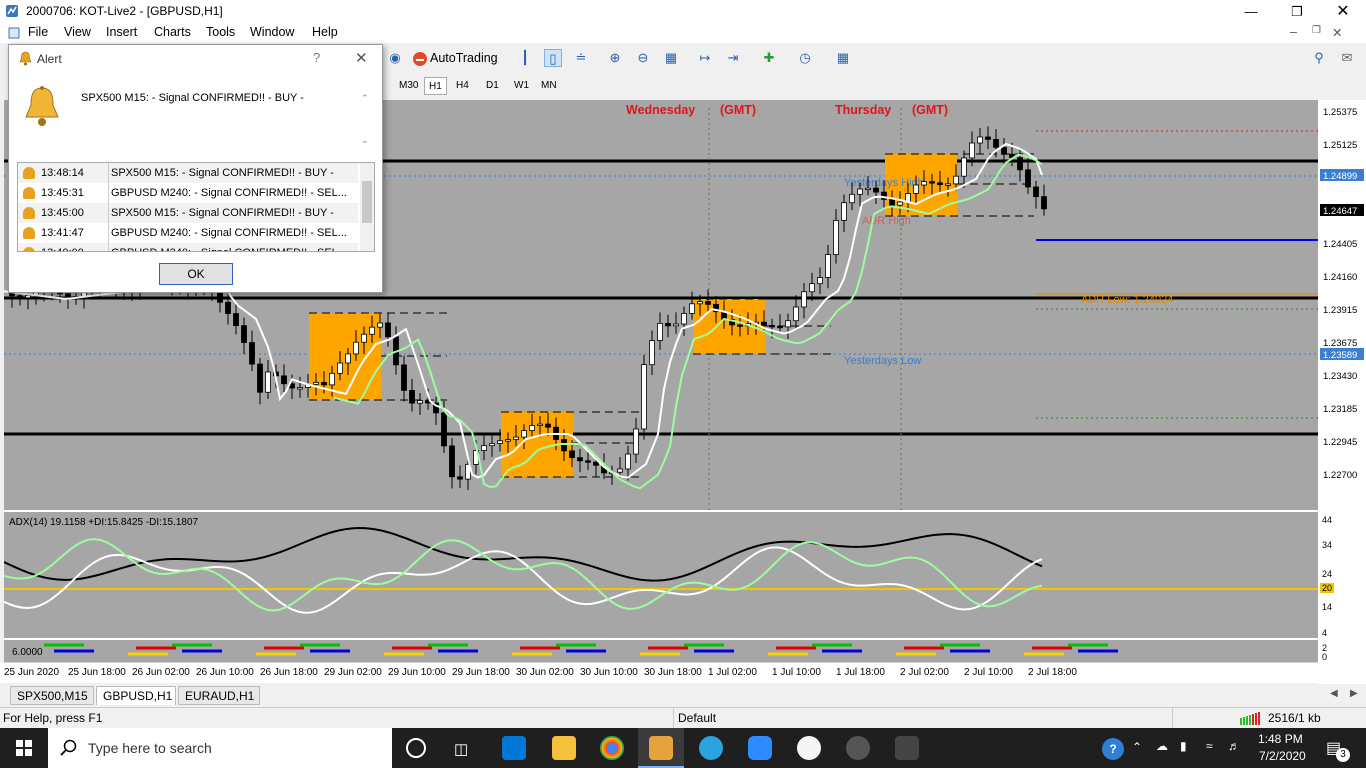  What do you see at coordinates (1340, 244) in the screenshot?
I see `price-tick: 1.24405` at bounding box center [1340, 244].